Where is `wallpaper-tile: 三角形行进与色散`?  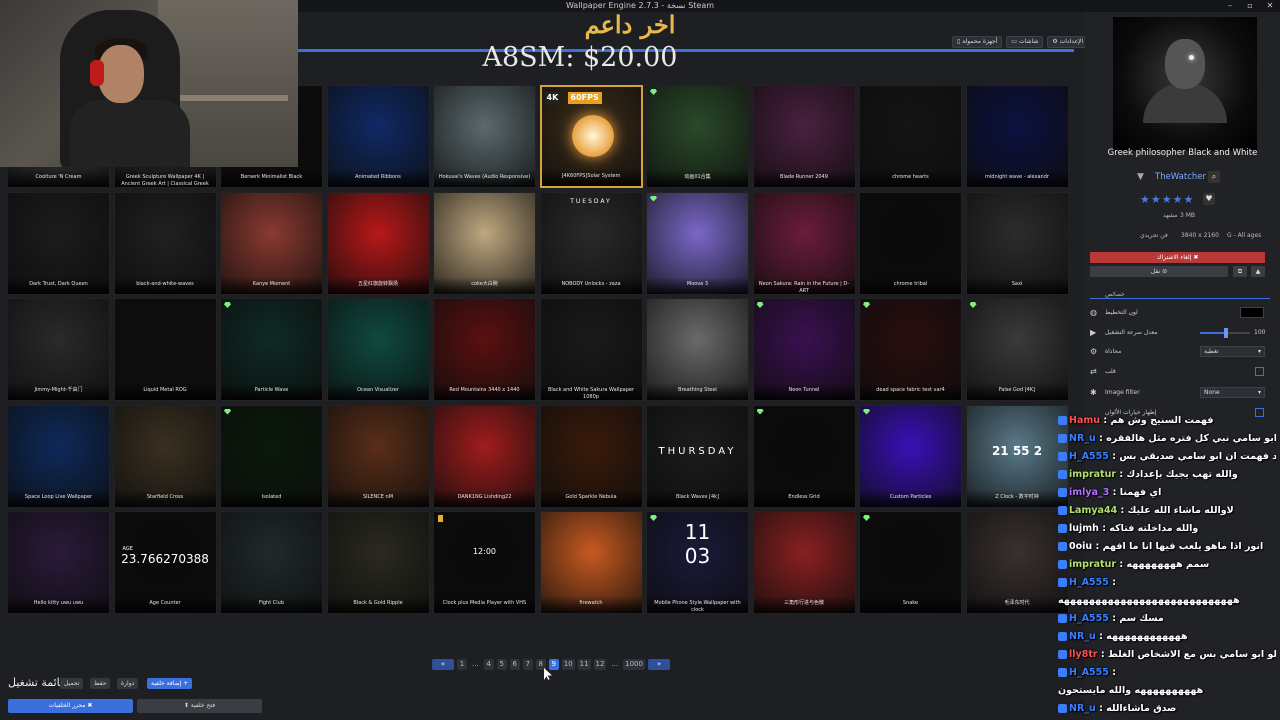 wallpaper-tile: 三角形行进与色散 is located at coordinates (804, 562).